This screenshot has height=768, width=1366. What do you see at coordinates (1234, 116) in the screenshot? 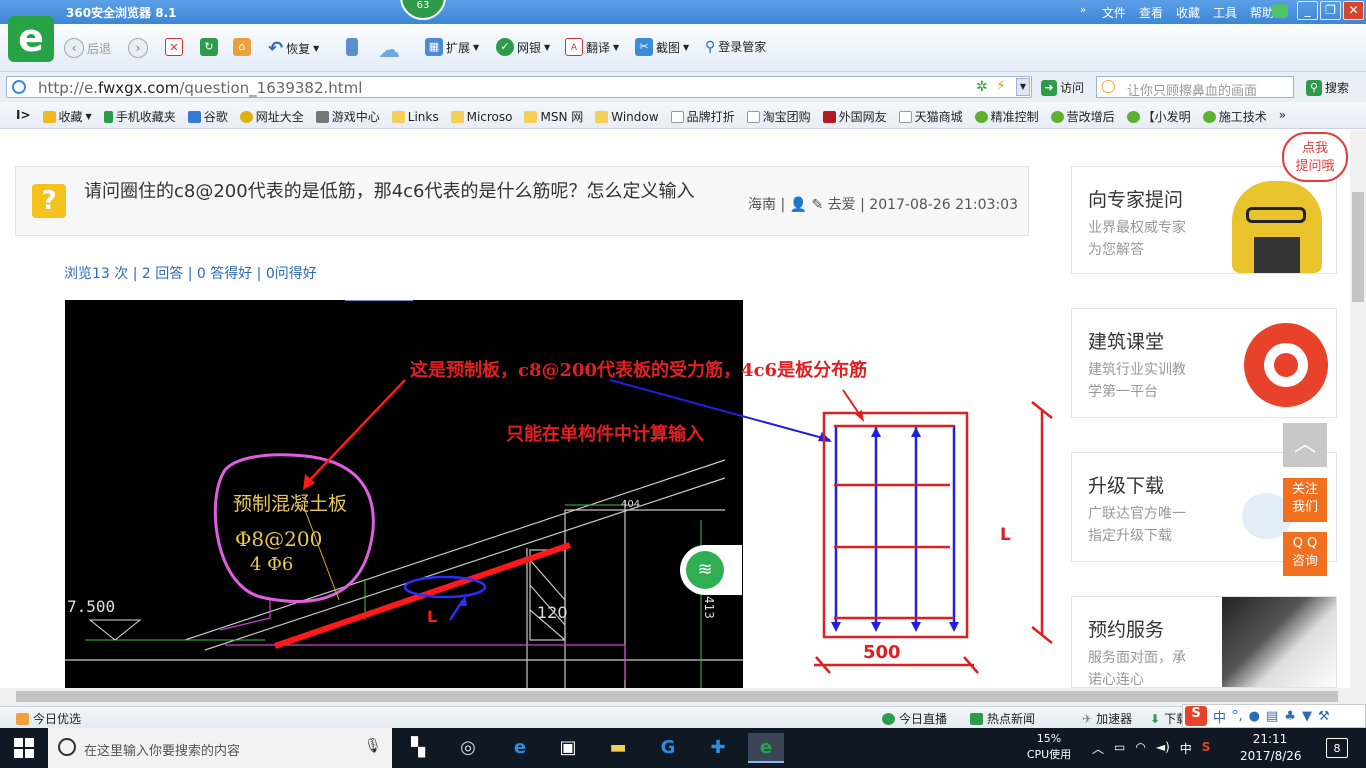
I see `fav-item: 施工技术` at bounding box center [1234, 116].